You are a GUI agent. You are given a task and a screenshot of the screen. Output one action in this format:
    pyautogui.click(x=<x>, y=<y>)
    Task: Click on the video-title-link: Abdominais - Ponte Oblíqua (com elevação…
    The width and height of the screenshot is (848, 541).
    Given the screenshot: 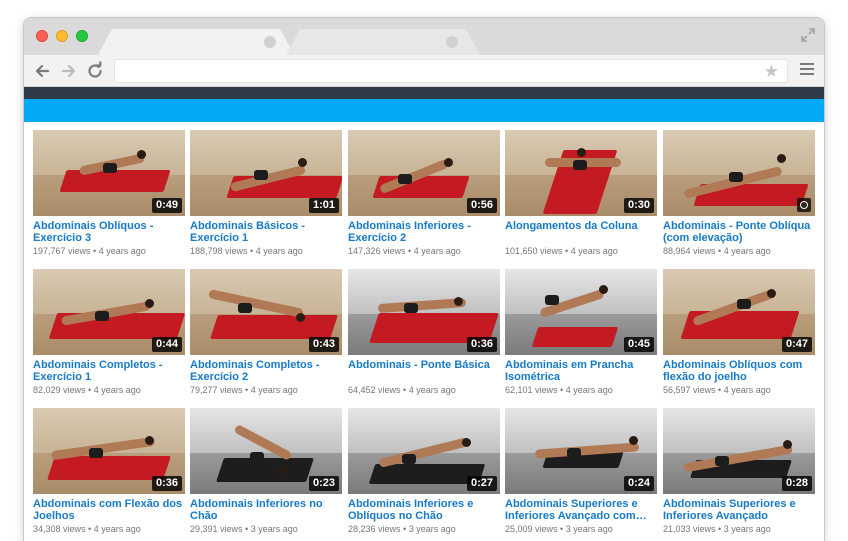 What is the action you would take?
    pyautogui.click(x=739, y=232)
    